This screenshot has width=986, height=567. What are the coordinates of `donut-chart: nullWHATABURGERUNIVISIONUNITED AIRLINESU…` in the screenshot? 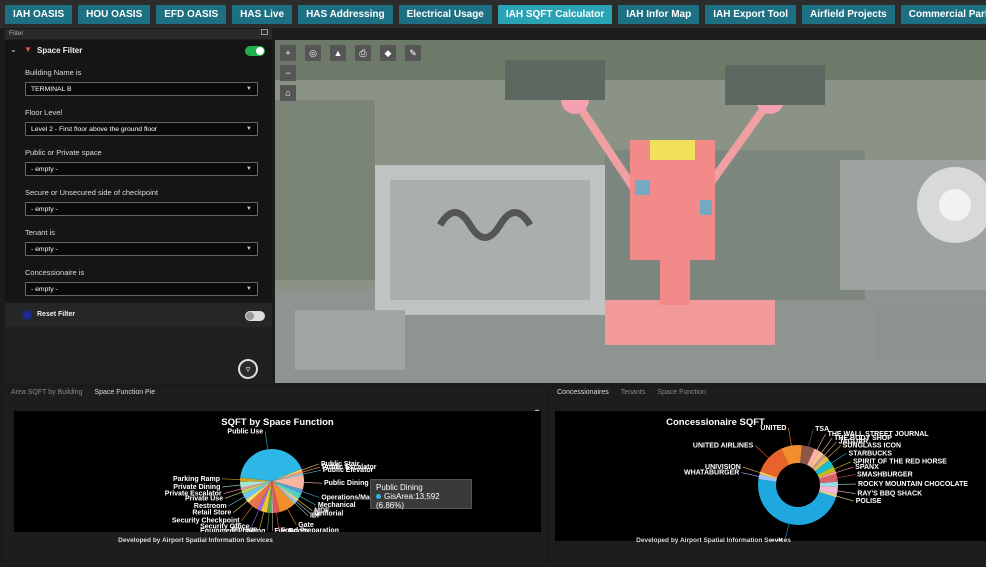 It's located at (826, 485).